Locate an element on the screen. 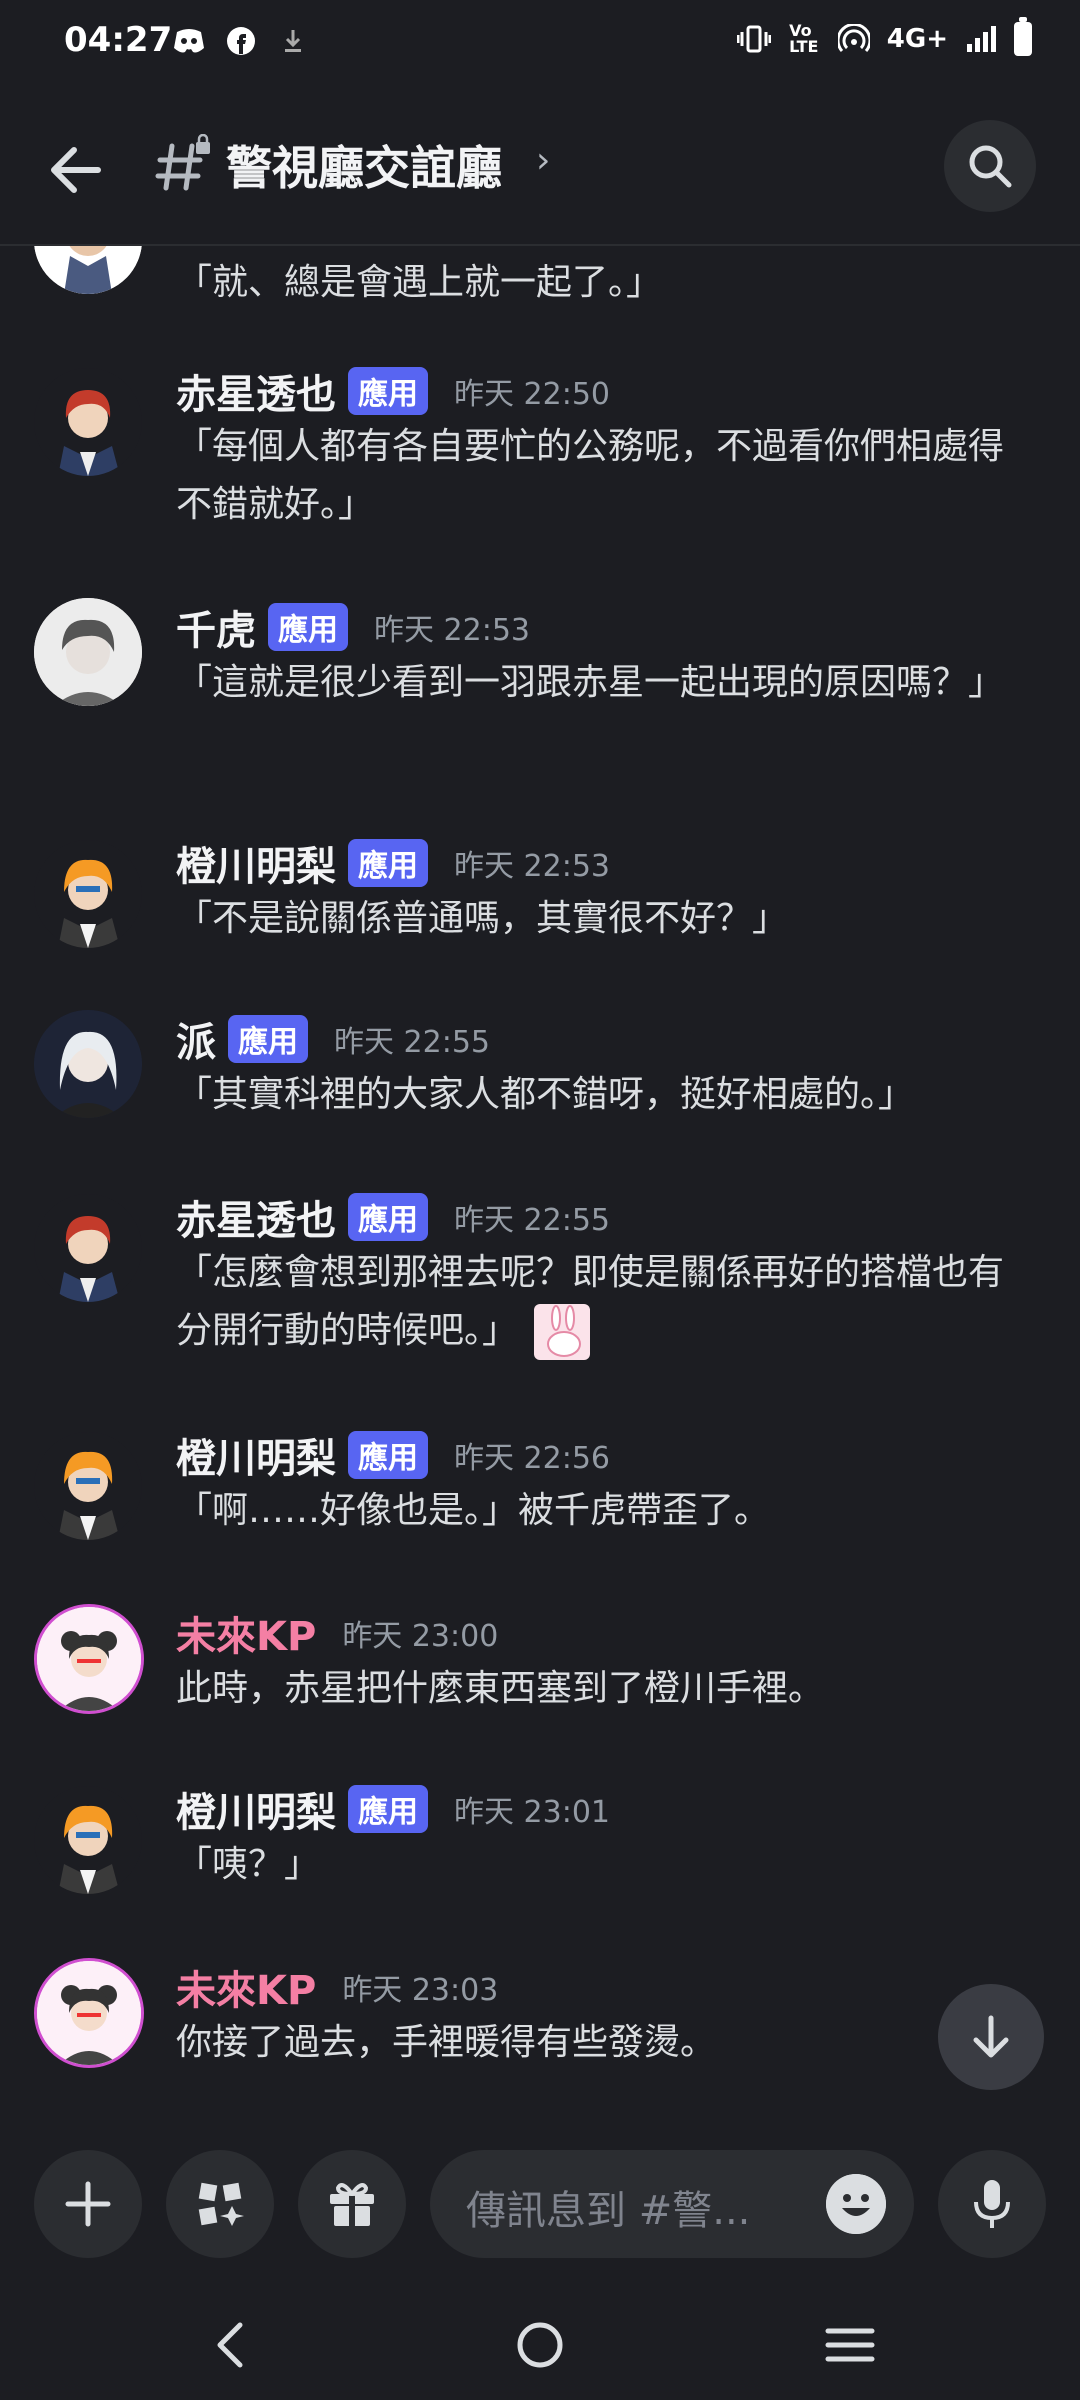 The image size is (1080, 2400). timestamp: 昨天 23:03 is located at coordinates (420, 1990).